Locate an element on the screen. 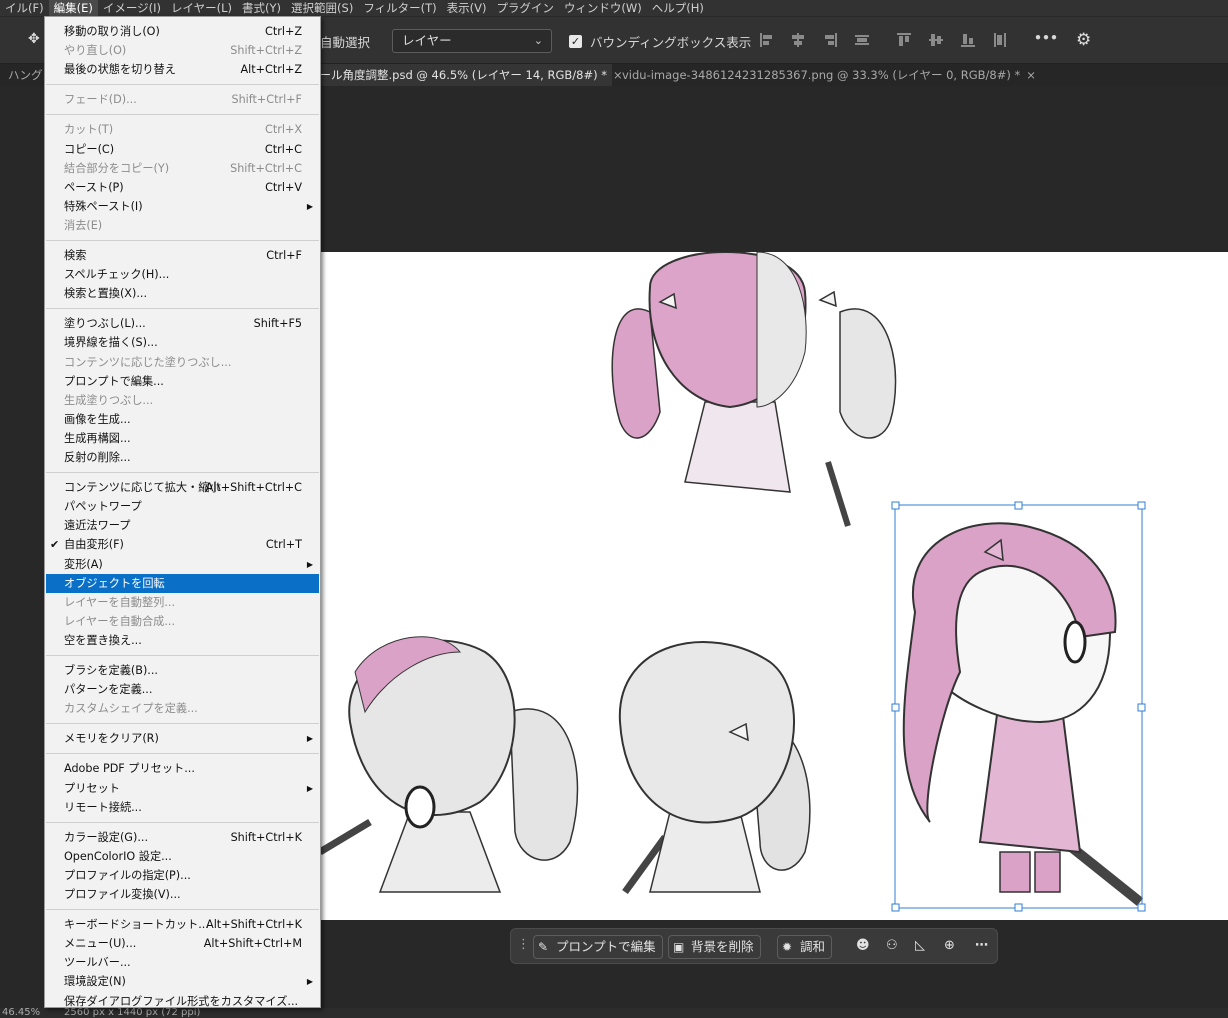 The height and width of the screenshot is (1018, 1228). bounding-box-label: バウンディングボックス表示 is located at coordinates (671, 42).